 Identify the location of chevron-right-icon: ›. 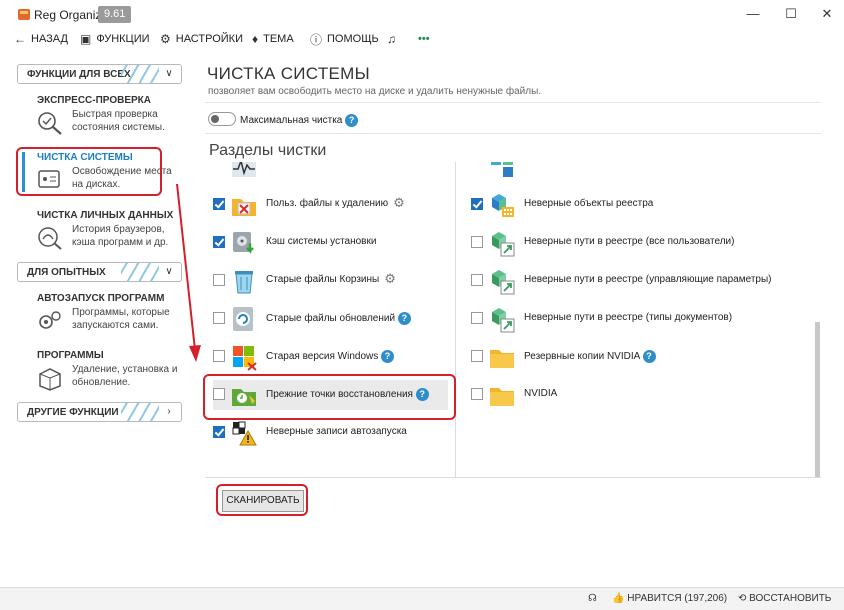
(169, 411).